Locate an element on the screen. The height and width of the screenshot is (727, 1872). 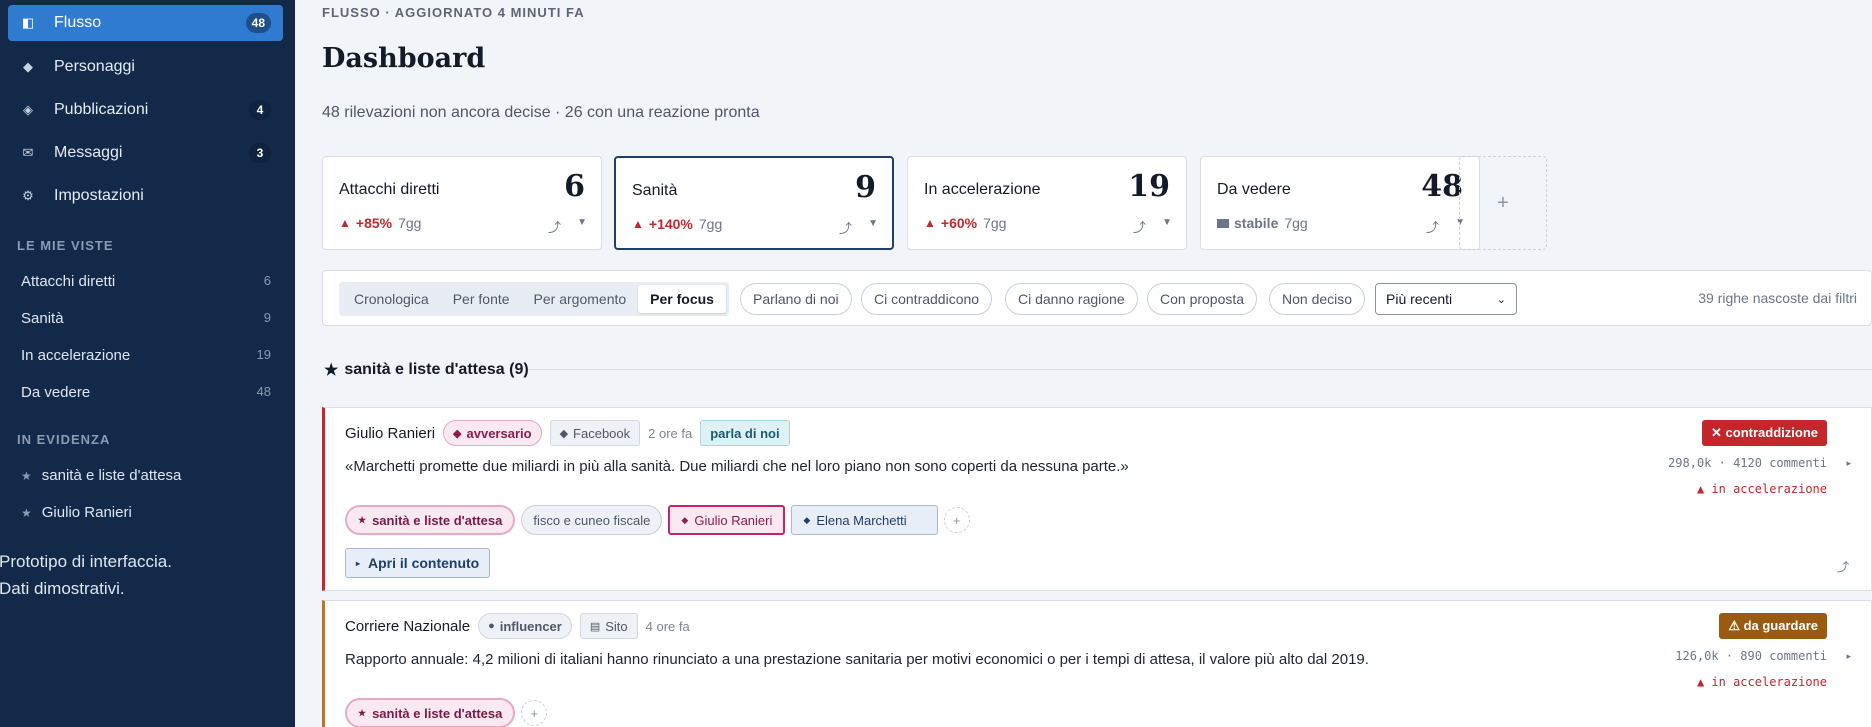
stat-delta: +60% is located at coordinates (959, 223).